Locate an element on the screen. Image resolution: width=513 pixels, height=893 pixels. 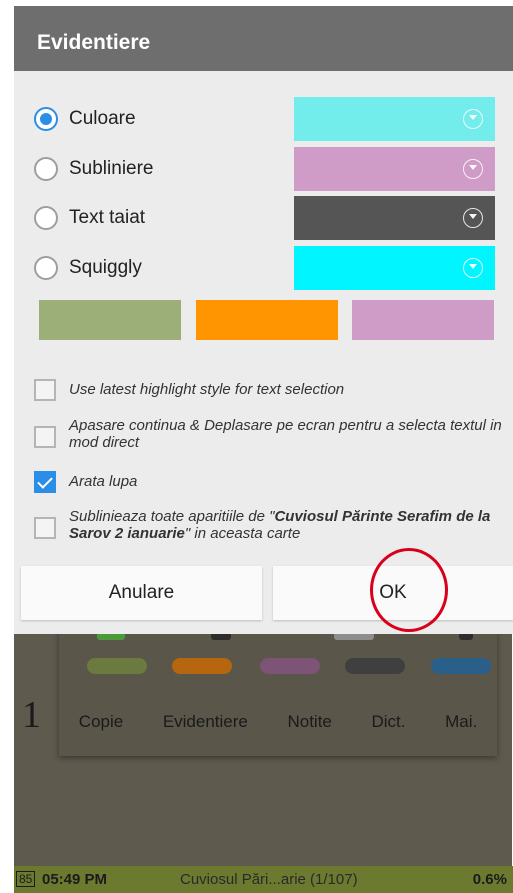
reading-progress: 0.6% is located at coordinates (489, 879).